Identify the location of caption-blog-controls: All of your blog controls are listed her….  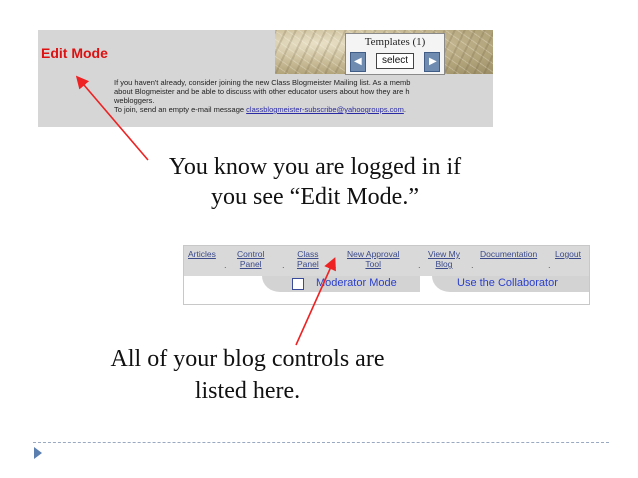
(247, 375).